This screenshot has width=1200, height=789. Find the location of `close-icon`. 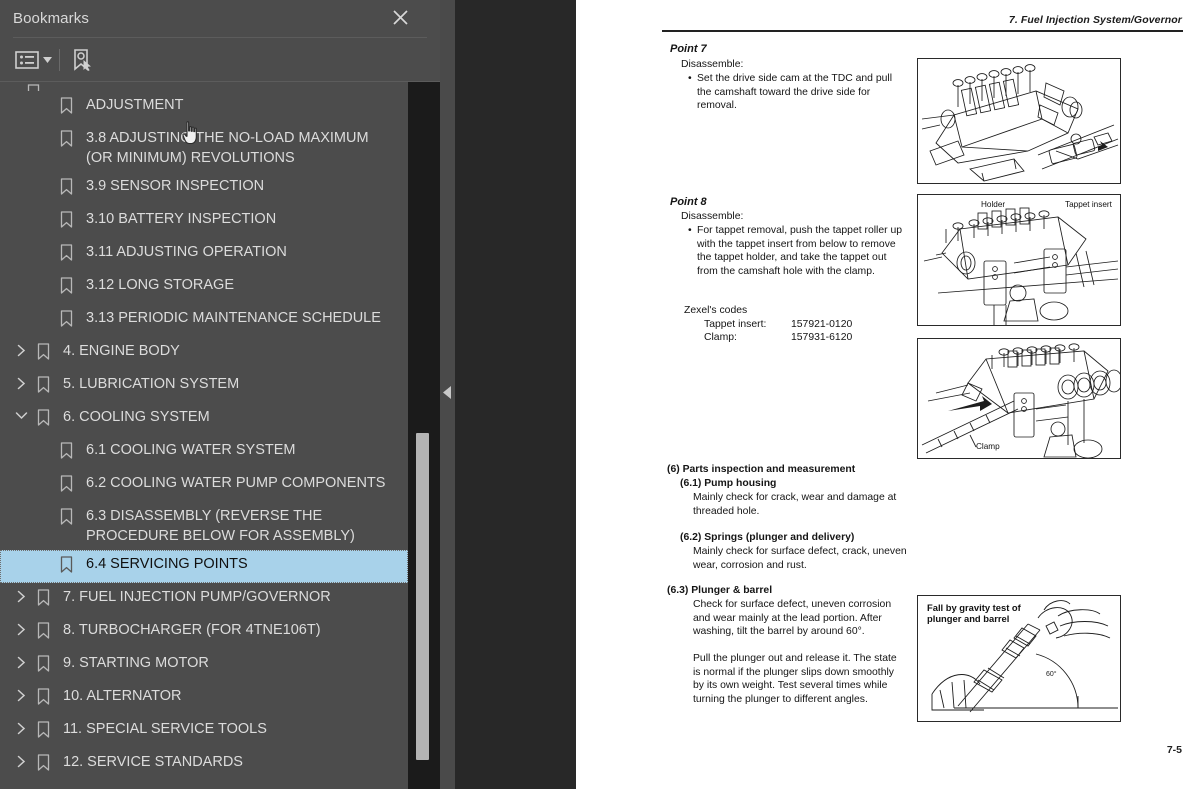

close-icon is located at coordinates (400, 17).